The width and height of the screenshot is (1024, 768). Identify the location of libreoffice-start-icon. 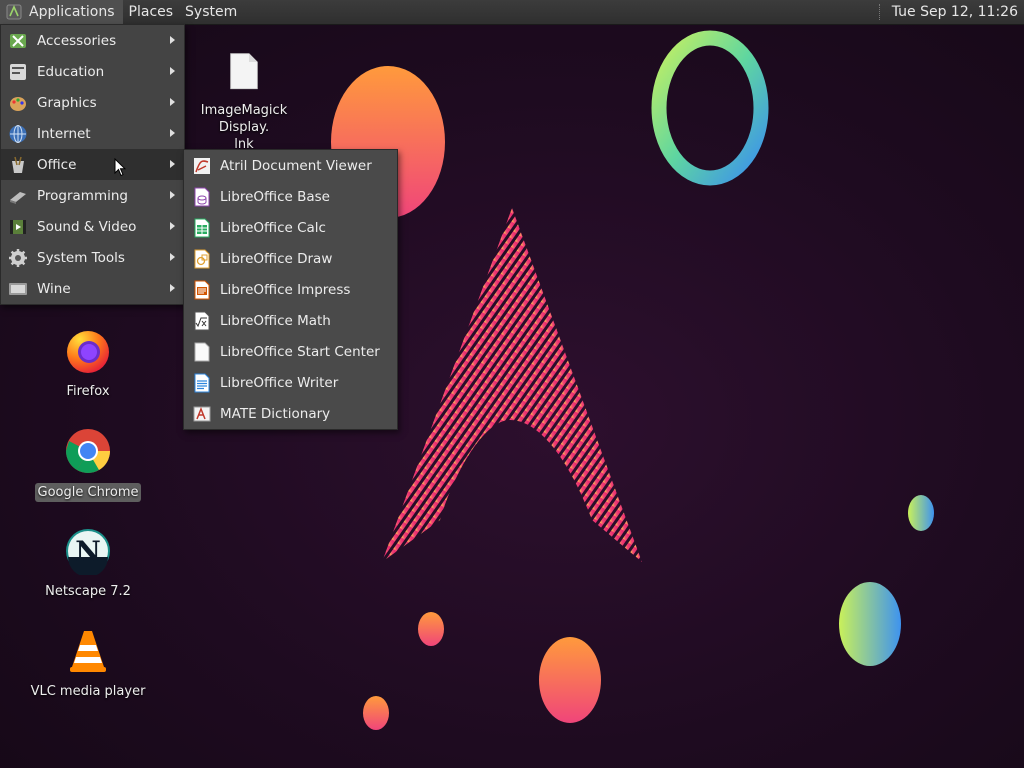
(202, 351).